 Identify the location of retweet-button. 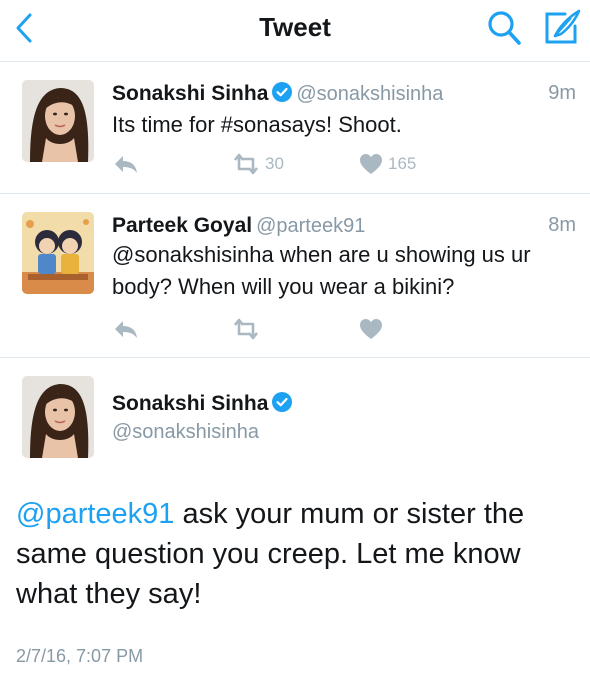
(246, 329).